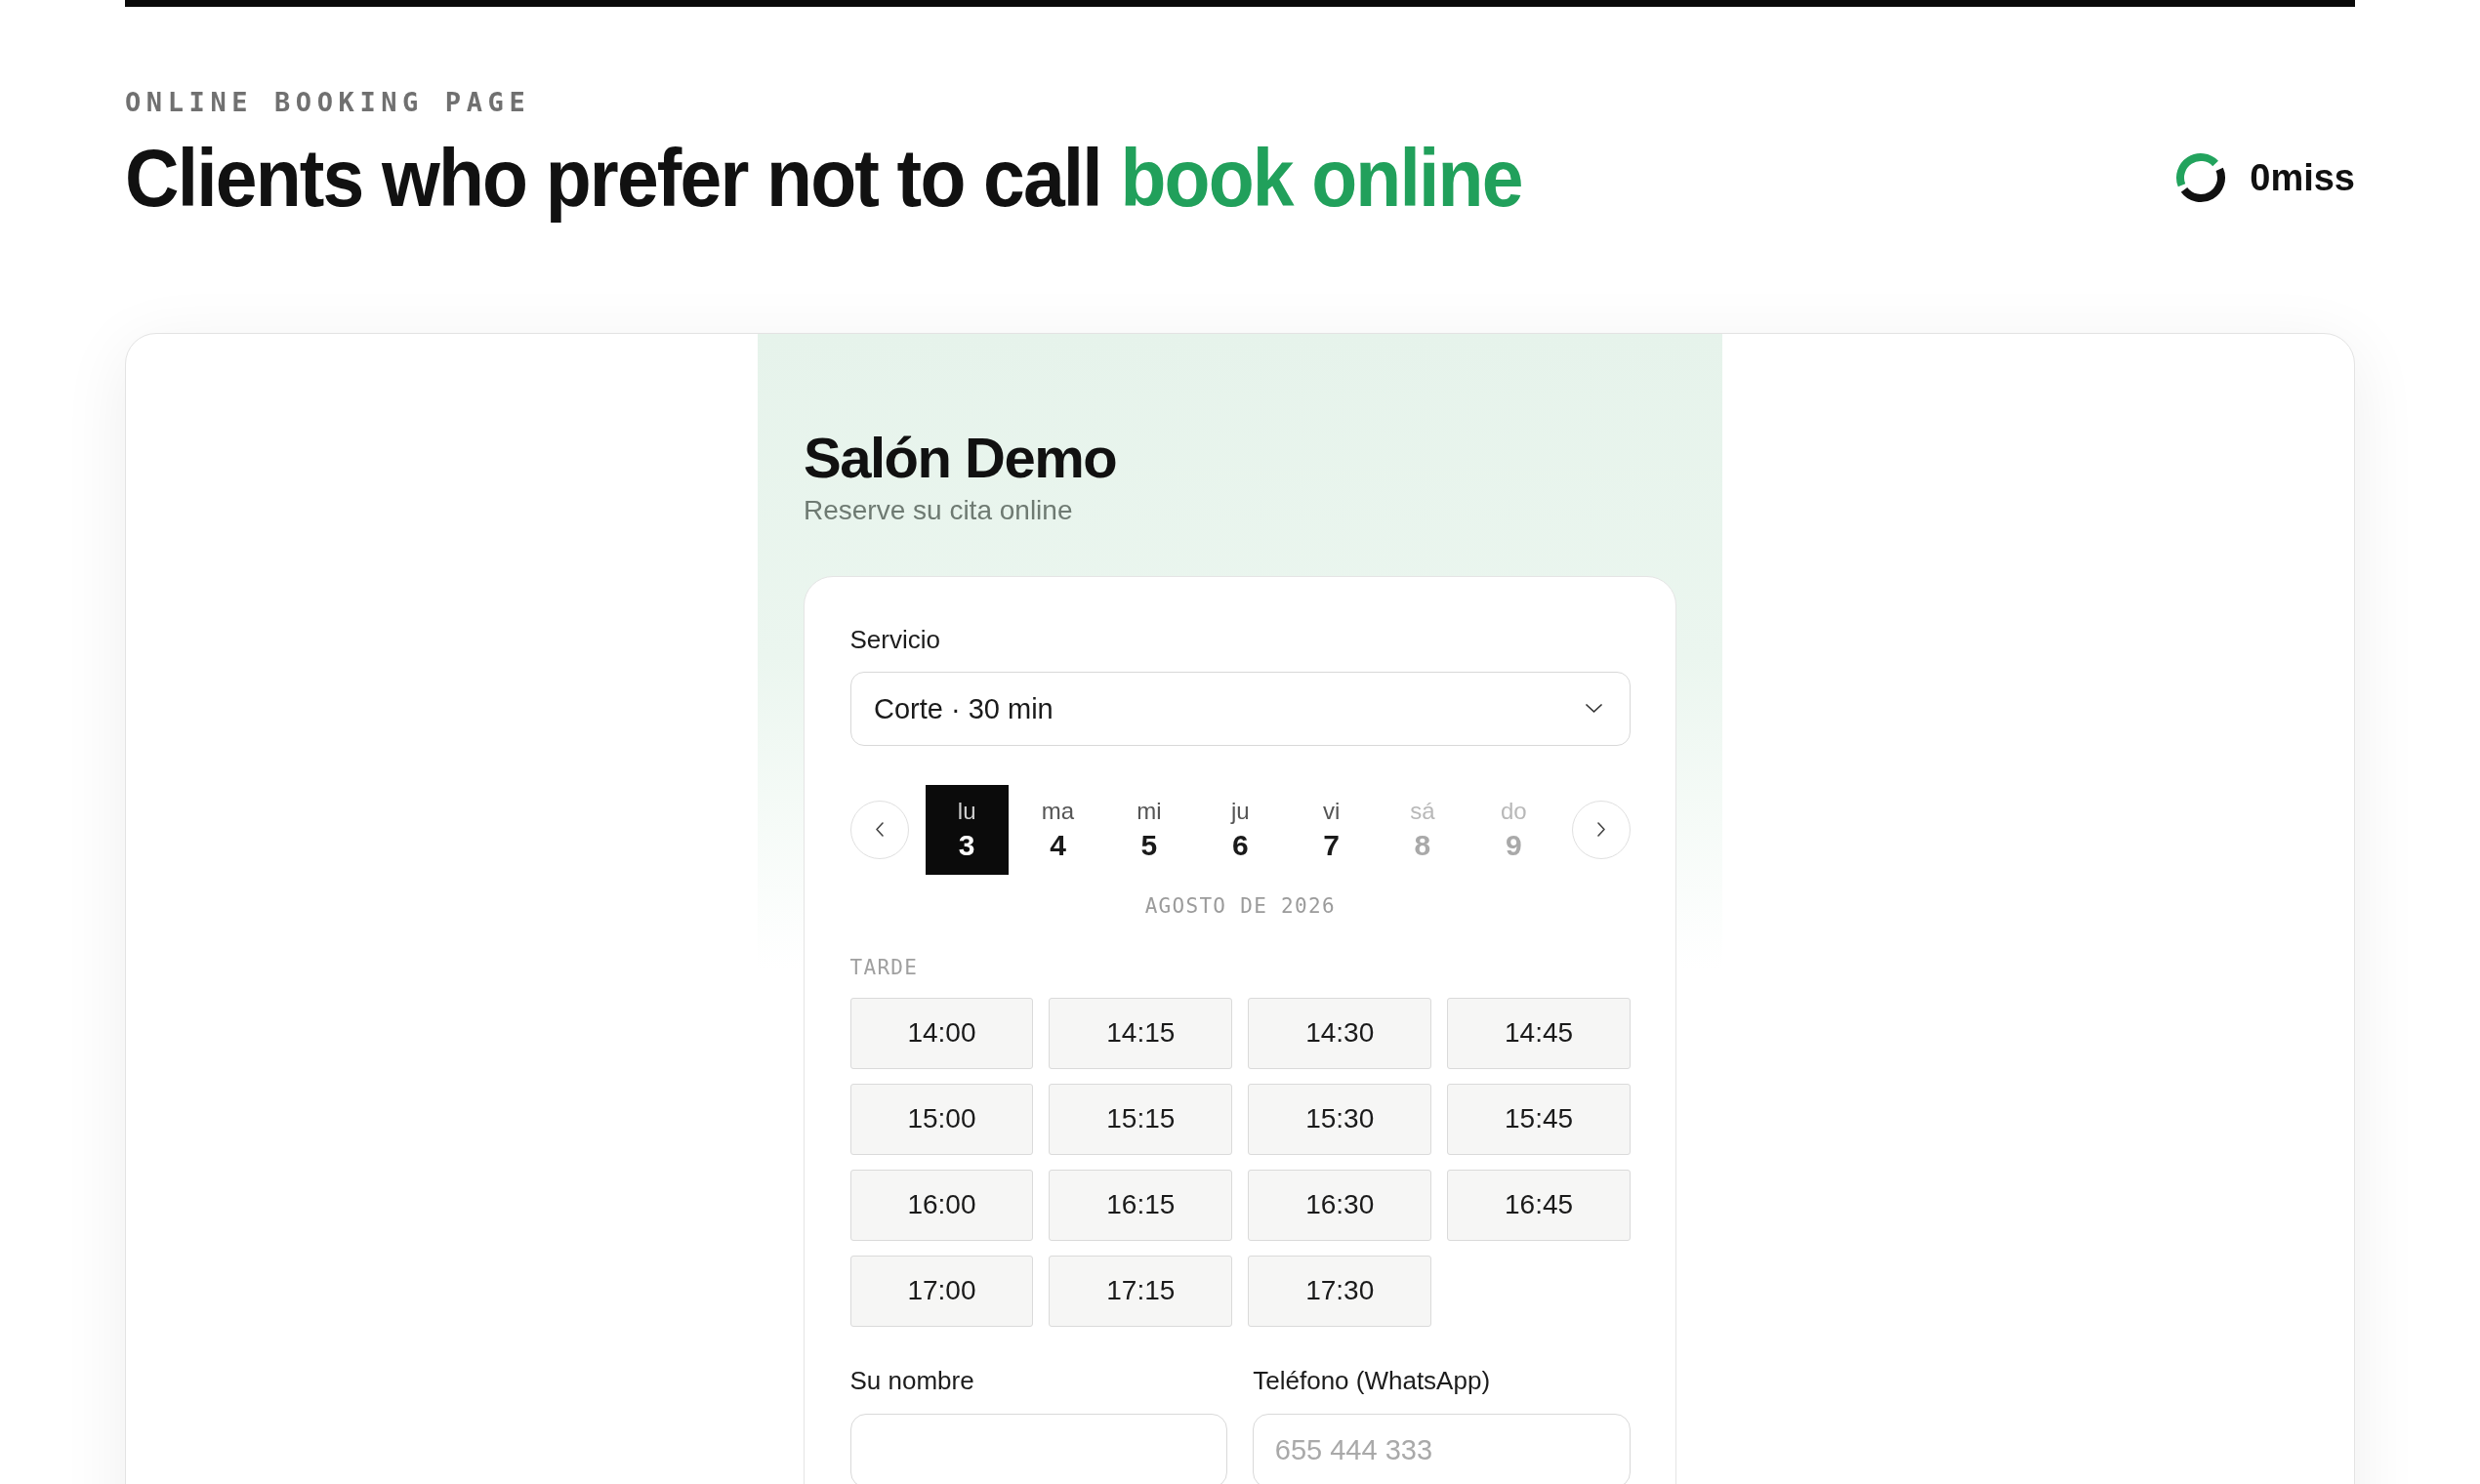 Image resolution: width=2480 pixels, height=1484 pixels. I want to click on eyebrow-label: ONLINE BOOKING PAGE, so click(328, 103).